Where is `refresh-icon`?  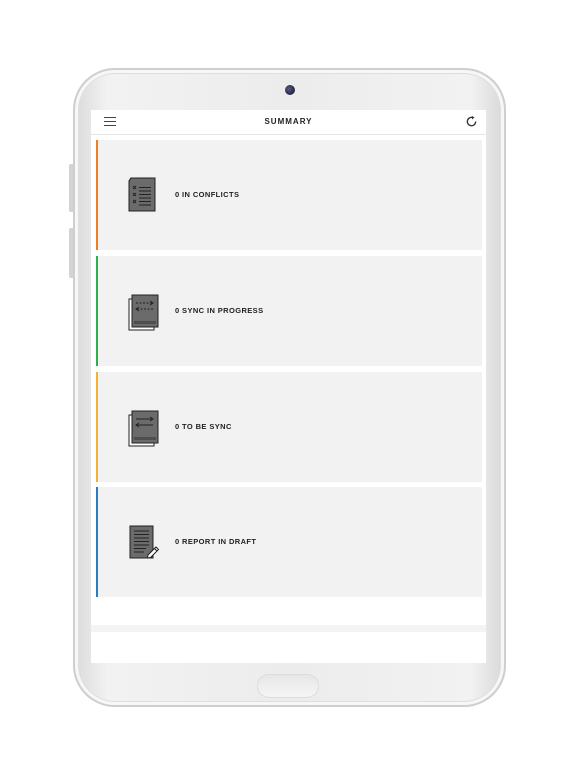 refresh-icon is located at coordinates (471, 121).